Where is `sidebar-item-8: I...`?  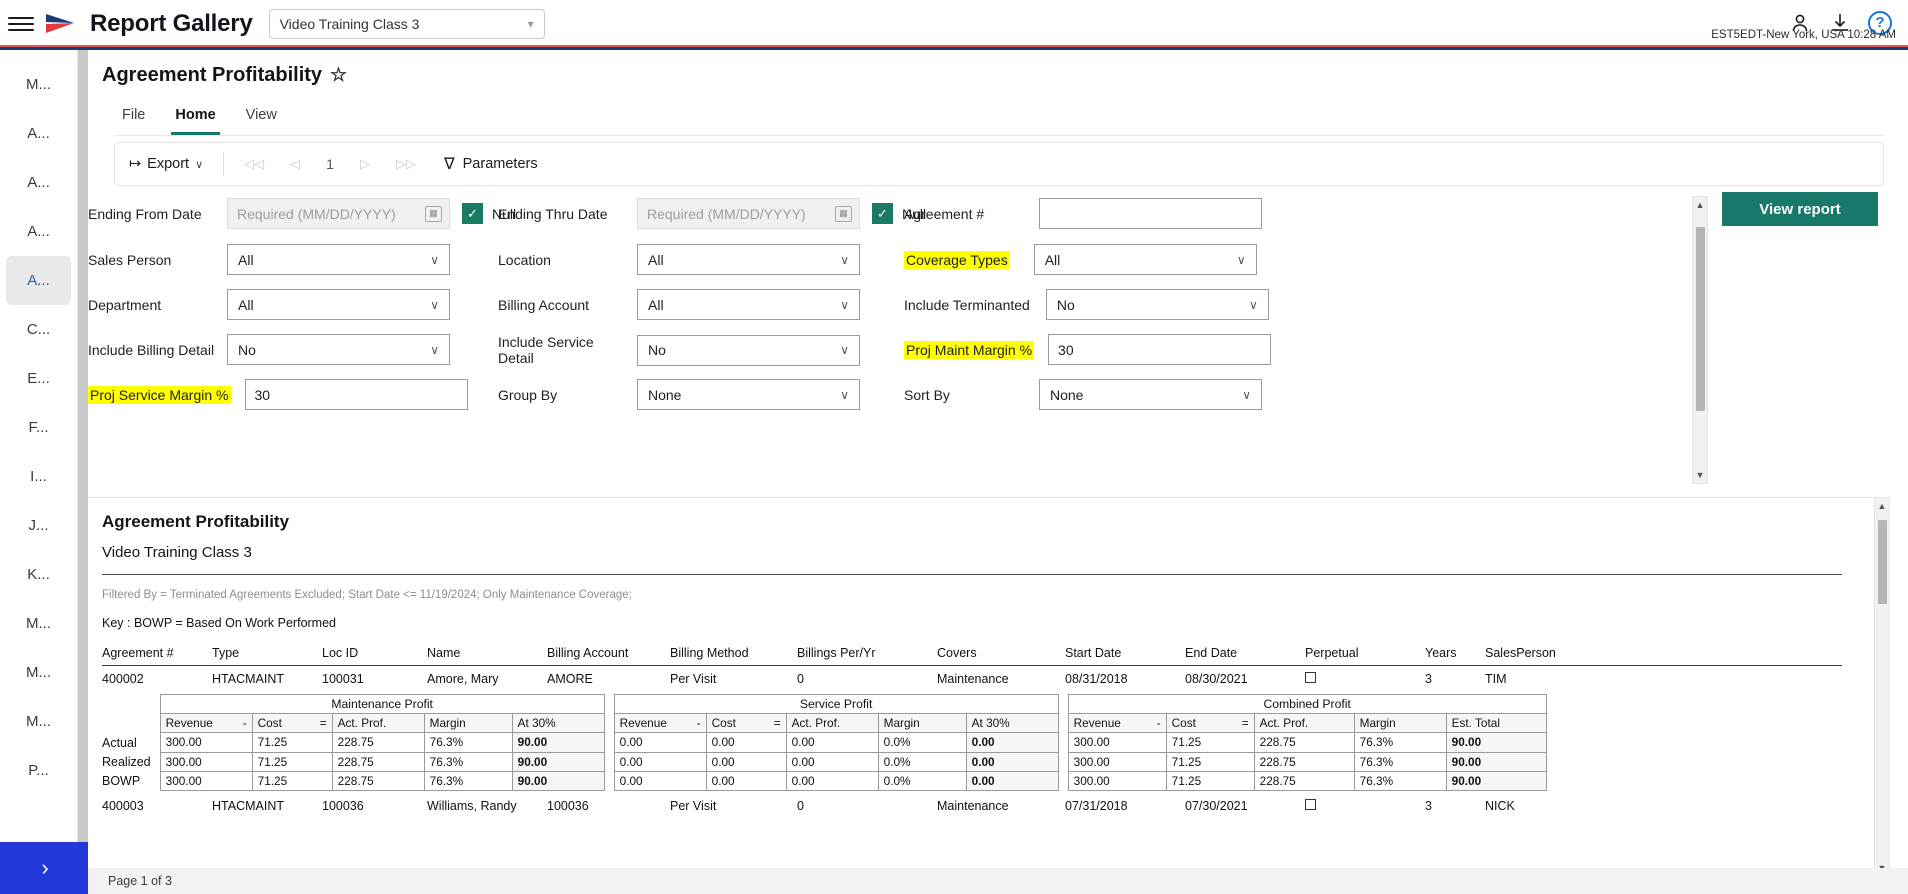
sidebar-item-8: I... is located at coordinates (38, 476).